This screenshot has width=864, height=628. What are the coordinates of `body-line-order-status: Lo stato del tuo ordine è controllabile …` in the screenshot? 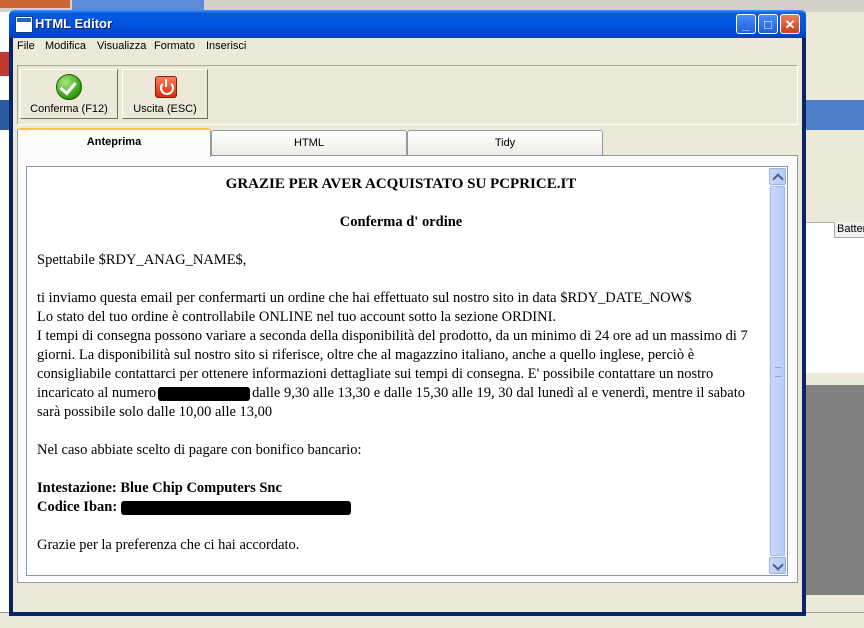 It's located at (297, 317).